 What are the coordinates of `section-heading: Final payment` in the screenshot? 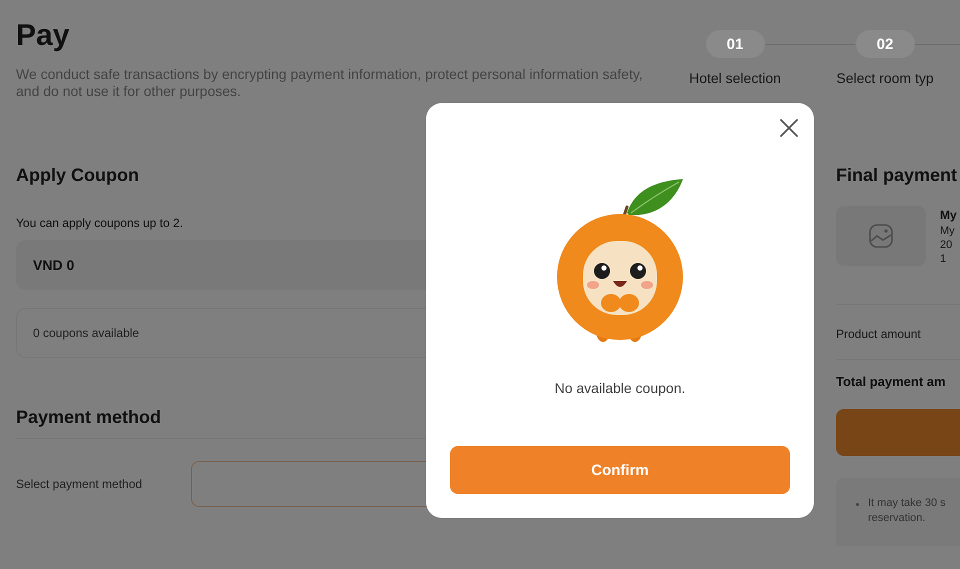 It's located at (897, 175).